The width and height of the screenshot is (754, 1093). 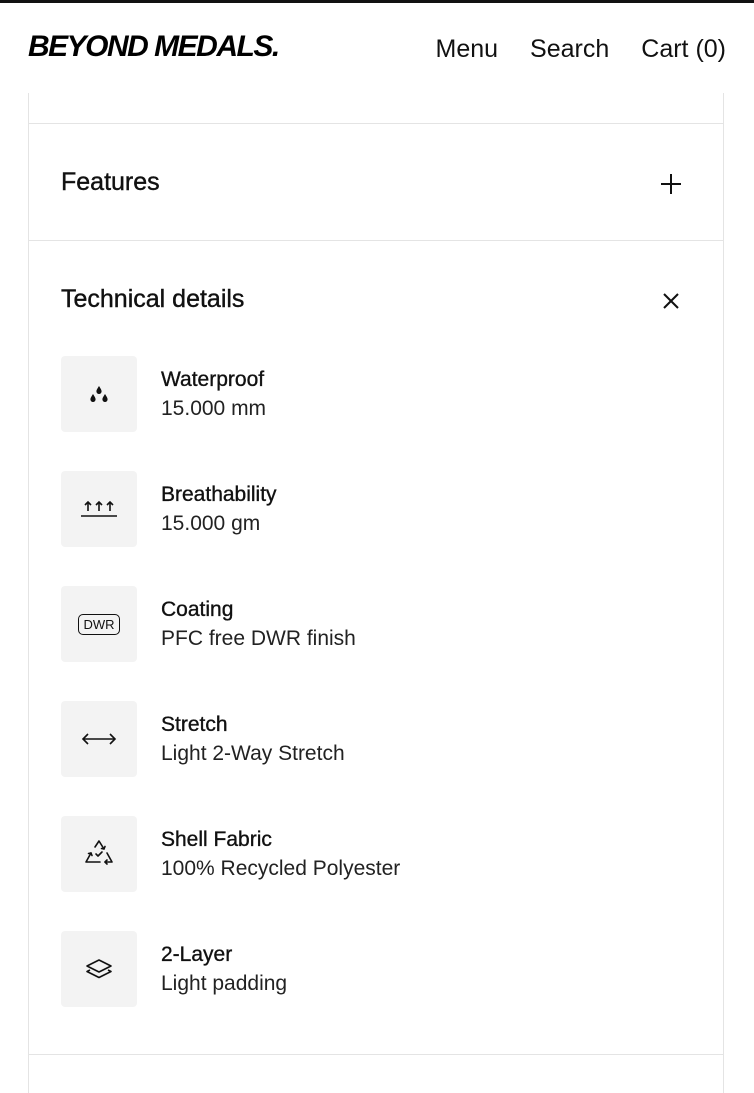 What do you see at coordinates (219, 494) in the screenshot?
I see `spec-title: Breathability` at bounding box center [219, 494].